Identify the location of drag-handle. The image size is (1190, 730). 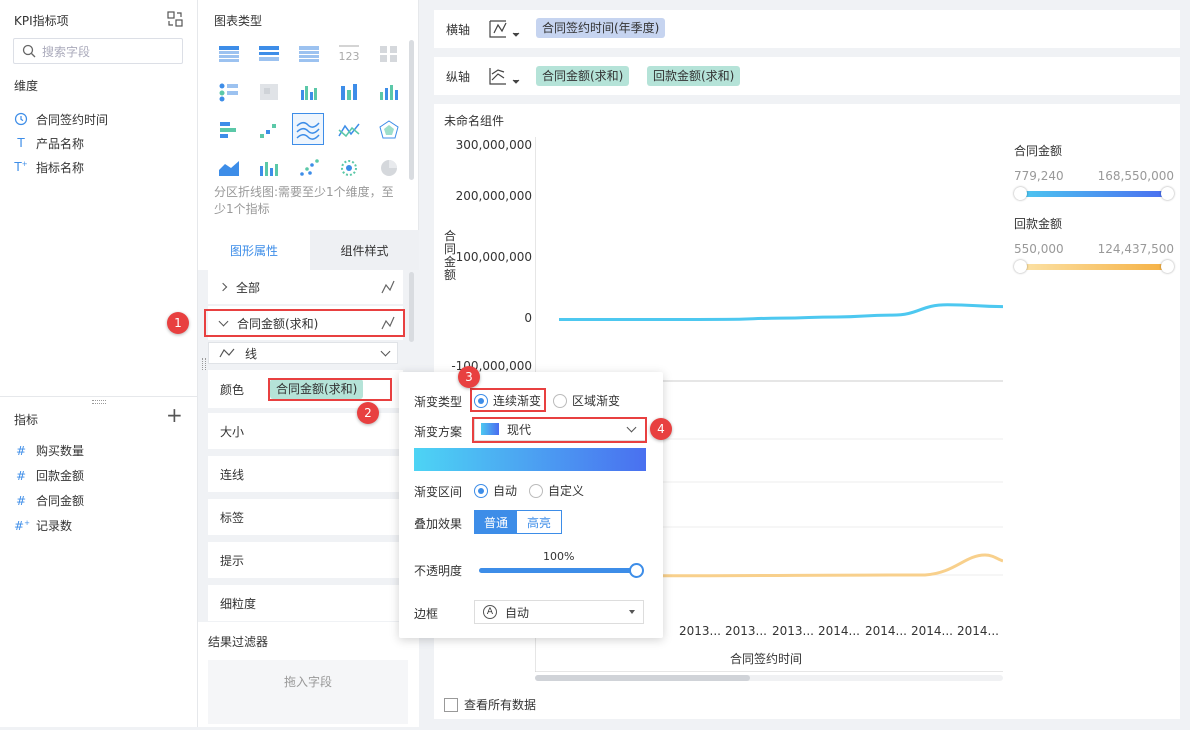
(204, 364).